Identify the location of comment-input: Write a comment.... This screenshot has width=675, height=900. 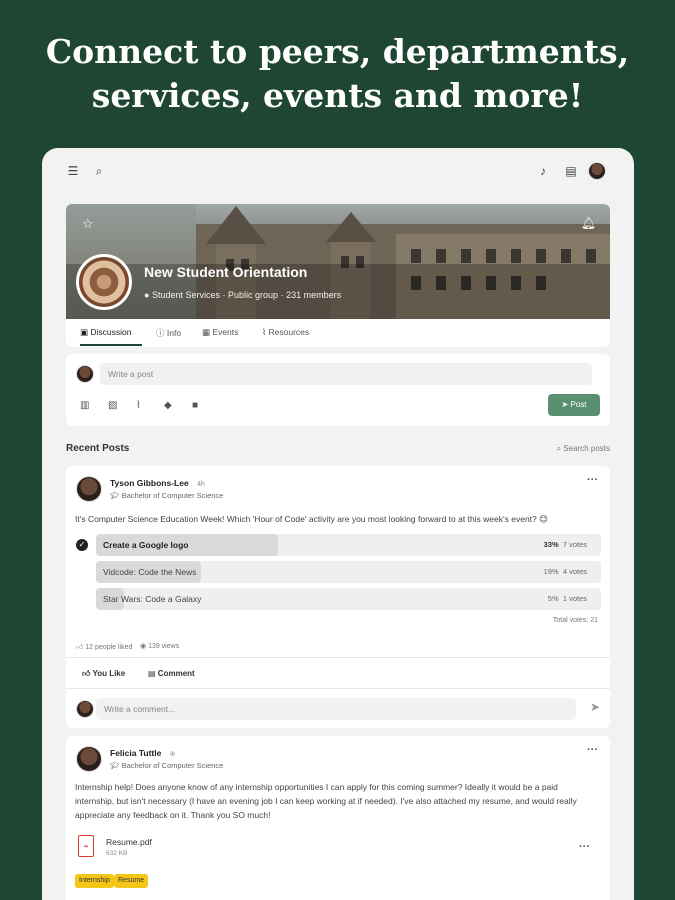
(336, 709).